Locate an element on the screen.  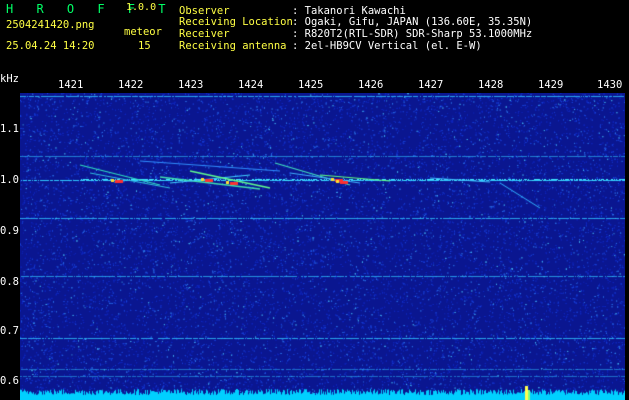
x-tick-1421: 1421 is located at coordinates (71, 85).